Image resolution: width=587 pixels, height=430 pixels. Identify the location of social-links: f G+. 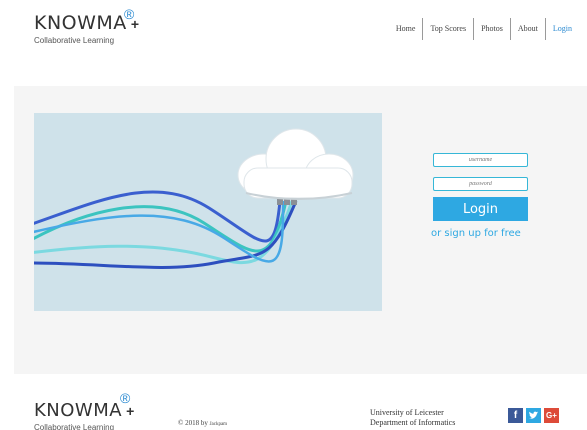
(533, 415).